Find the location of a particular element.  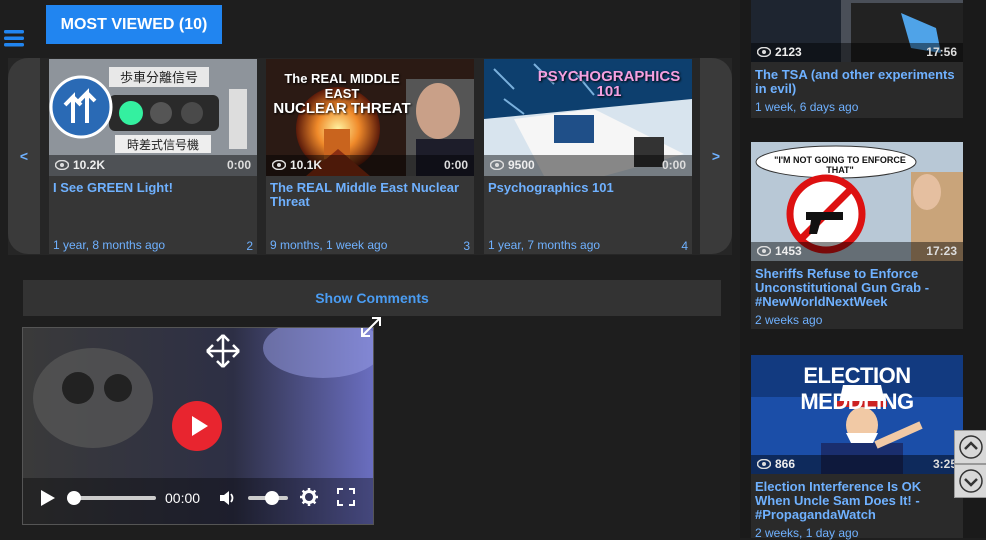

view-count: 10.1K is located at coordinates (297, 165).